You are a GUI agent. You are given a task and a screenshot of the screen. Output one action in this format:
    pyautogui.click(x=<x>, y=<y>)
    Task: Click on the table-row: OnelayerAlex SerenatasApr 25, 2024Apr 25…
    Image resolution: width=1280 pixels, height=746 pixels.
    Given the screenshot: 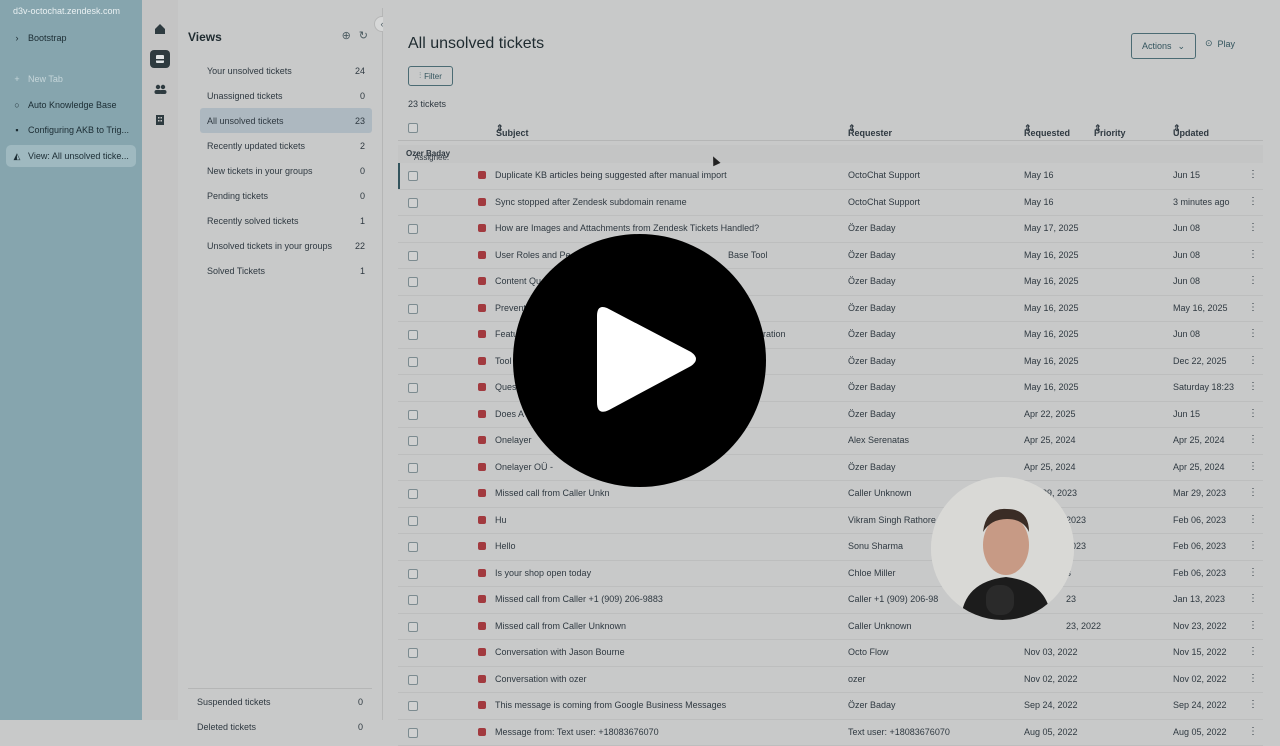 What is the action you would take?
    pyautogui.click(x=830, y=441)
    